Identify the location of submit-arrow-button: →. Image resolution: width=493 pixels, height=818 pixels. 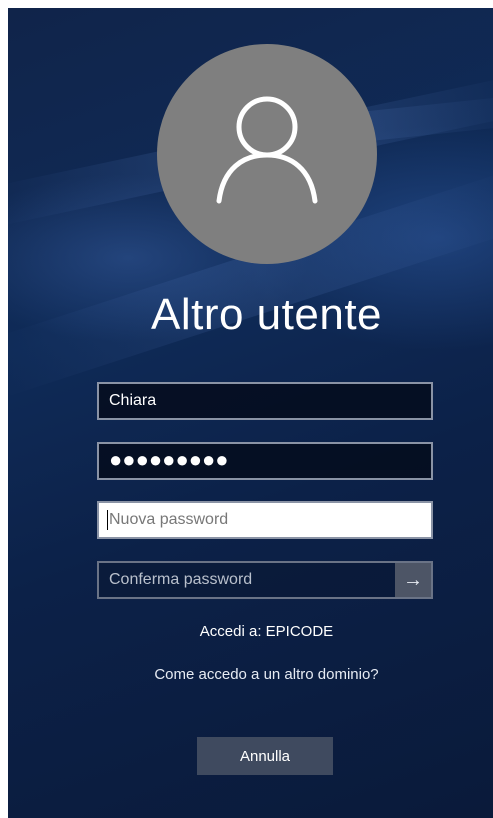
(413, 580).